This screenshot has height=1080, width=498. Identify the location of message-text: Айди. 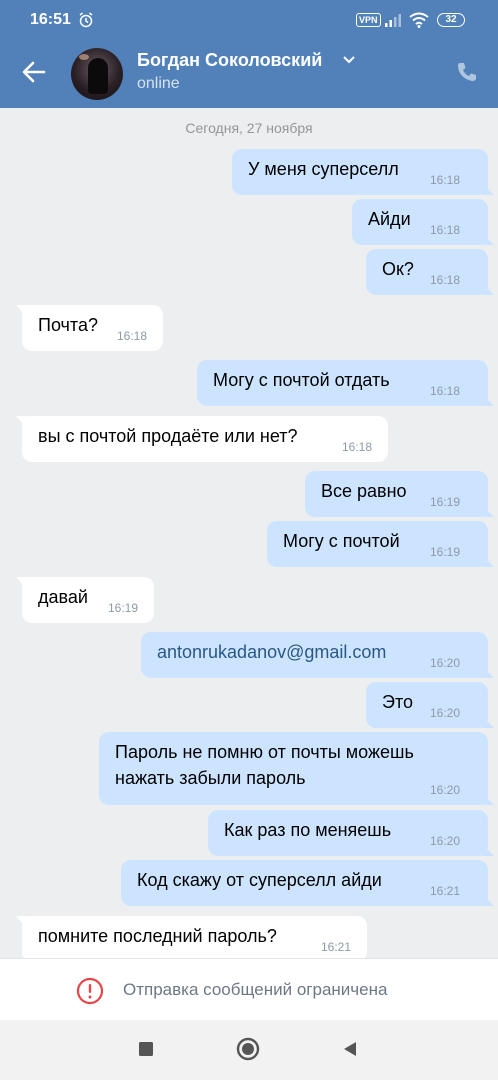
(389, 219).